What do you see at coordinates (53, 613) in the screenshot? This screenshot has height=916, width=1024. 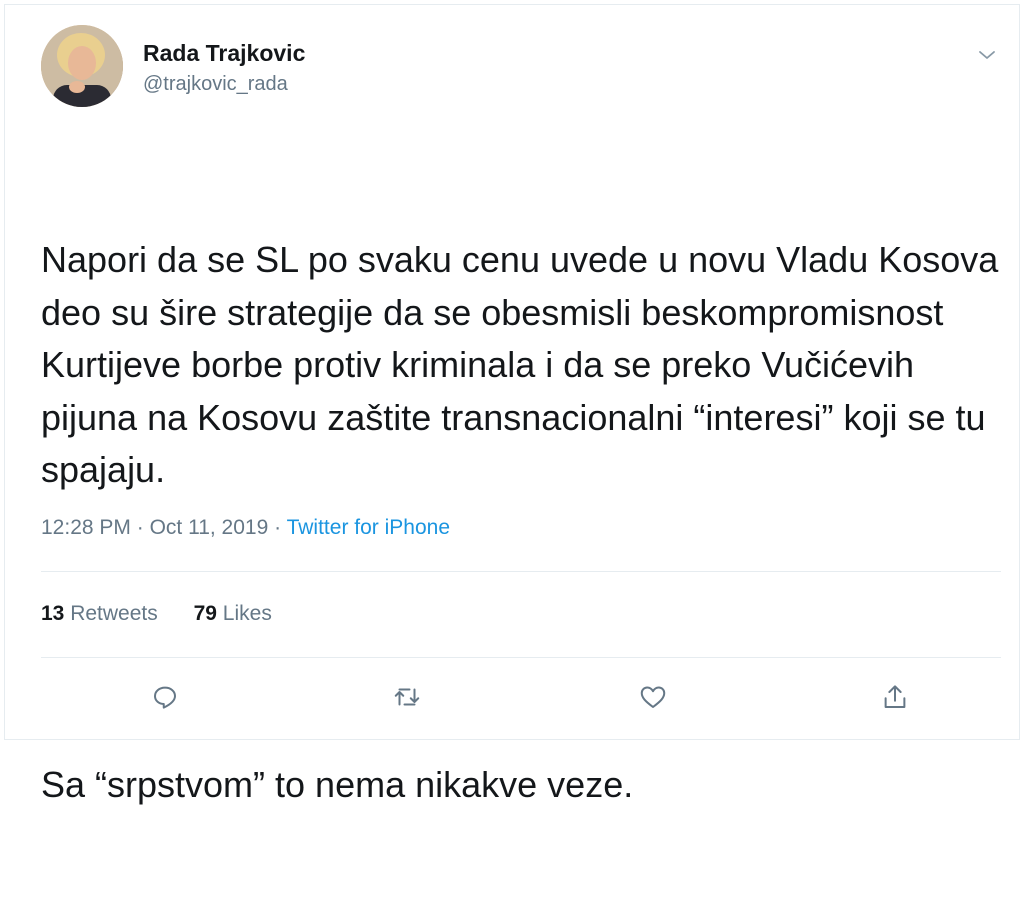 I see `retweets-count: 13` at bounding box center [53, 613].